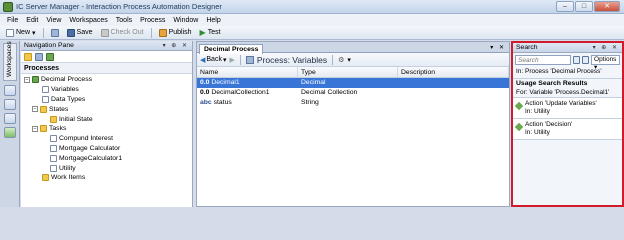  Describe the element at coordinates (240, 92) in the screenshot. I see `variable-name: DecimalCollection1` at that location.